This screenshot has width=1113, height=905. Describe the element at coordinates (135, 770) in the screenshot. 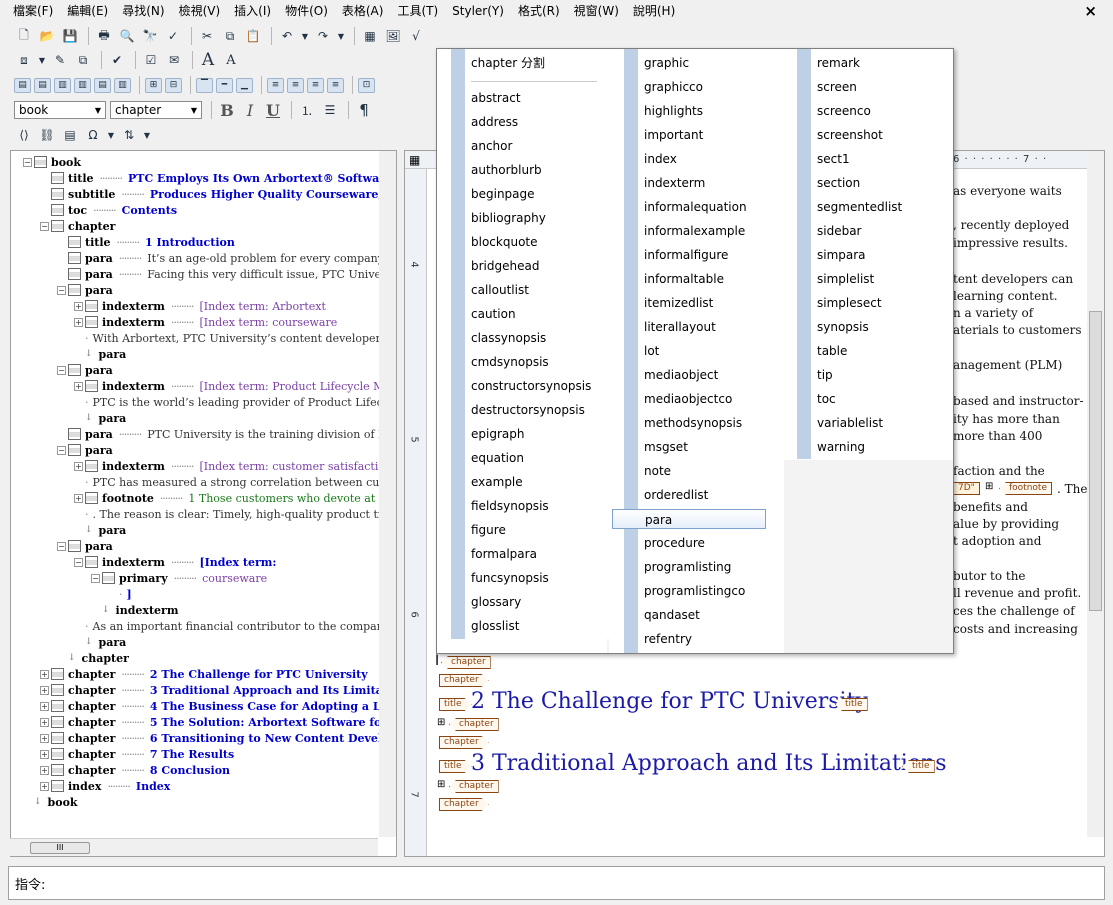

I see `tree-row: + chapter ········· 8 Conclusion` at that location.